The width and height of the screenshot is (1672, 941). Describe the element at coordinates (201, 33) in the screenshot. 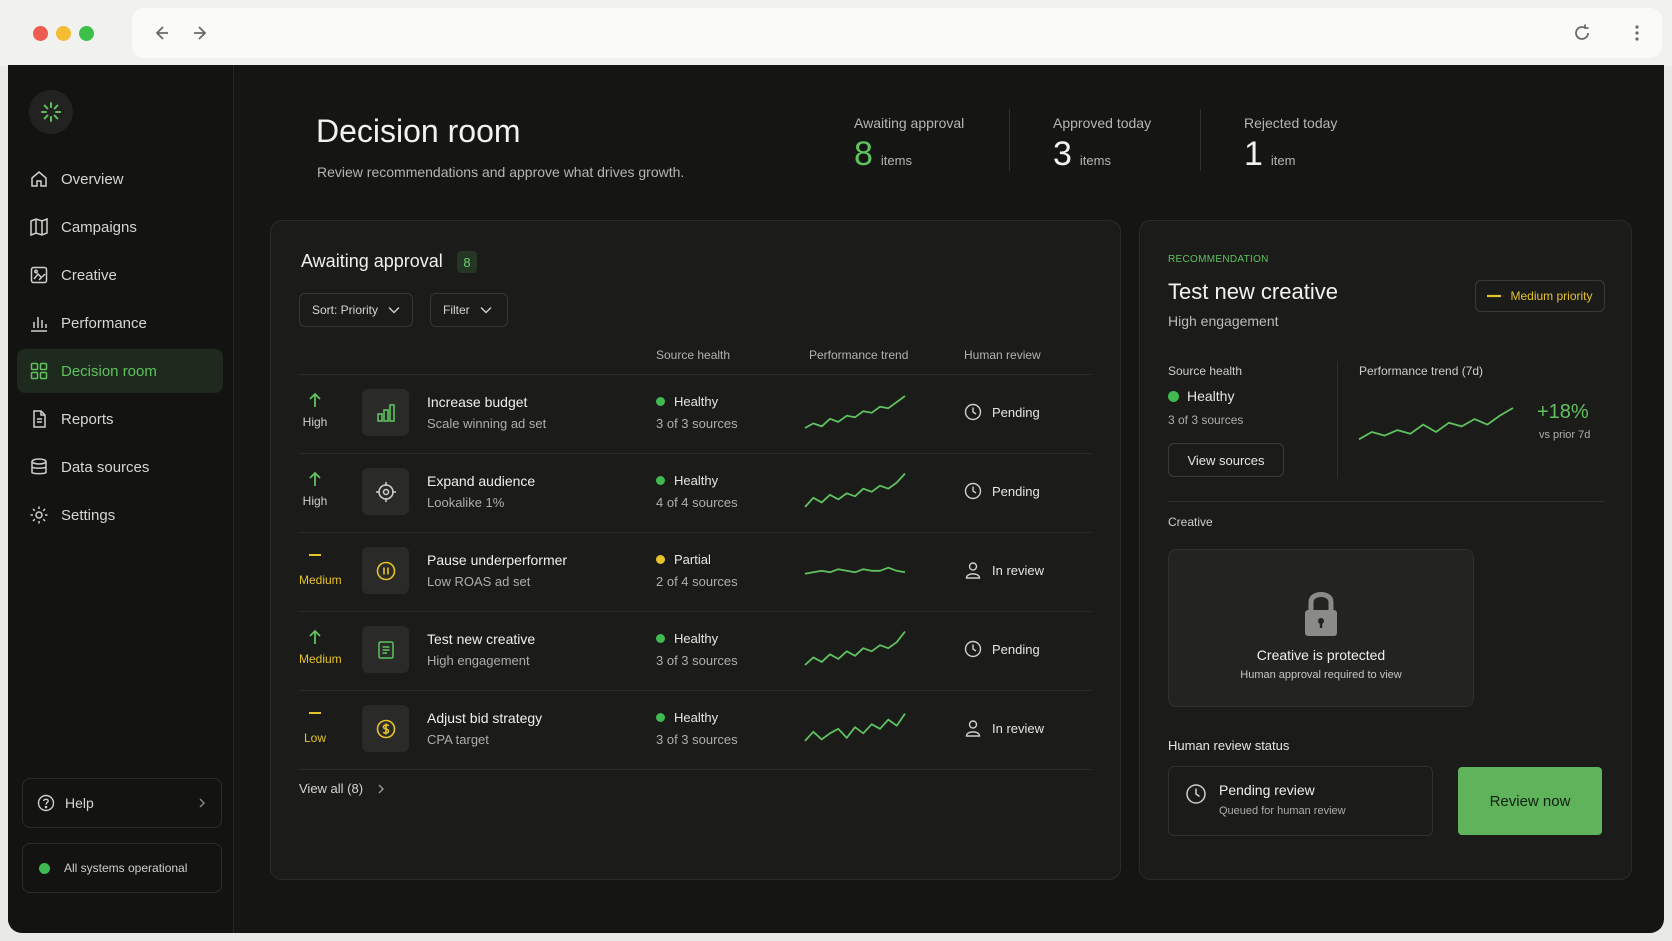

I see `forward-arrow-icon` at that location.